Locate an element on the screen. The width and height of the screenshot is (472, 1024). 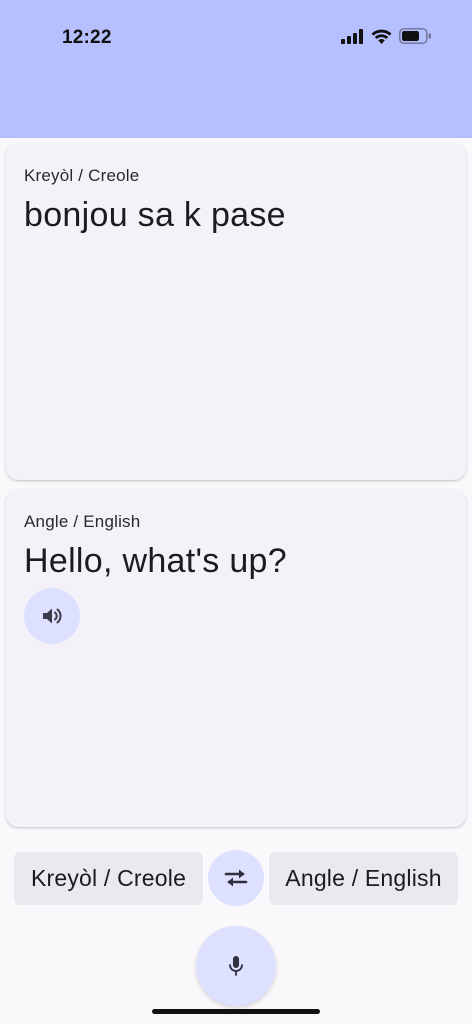
speak-translation-button is located at coordinates (52, 616).